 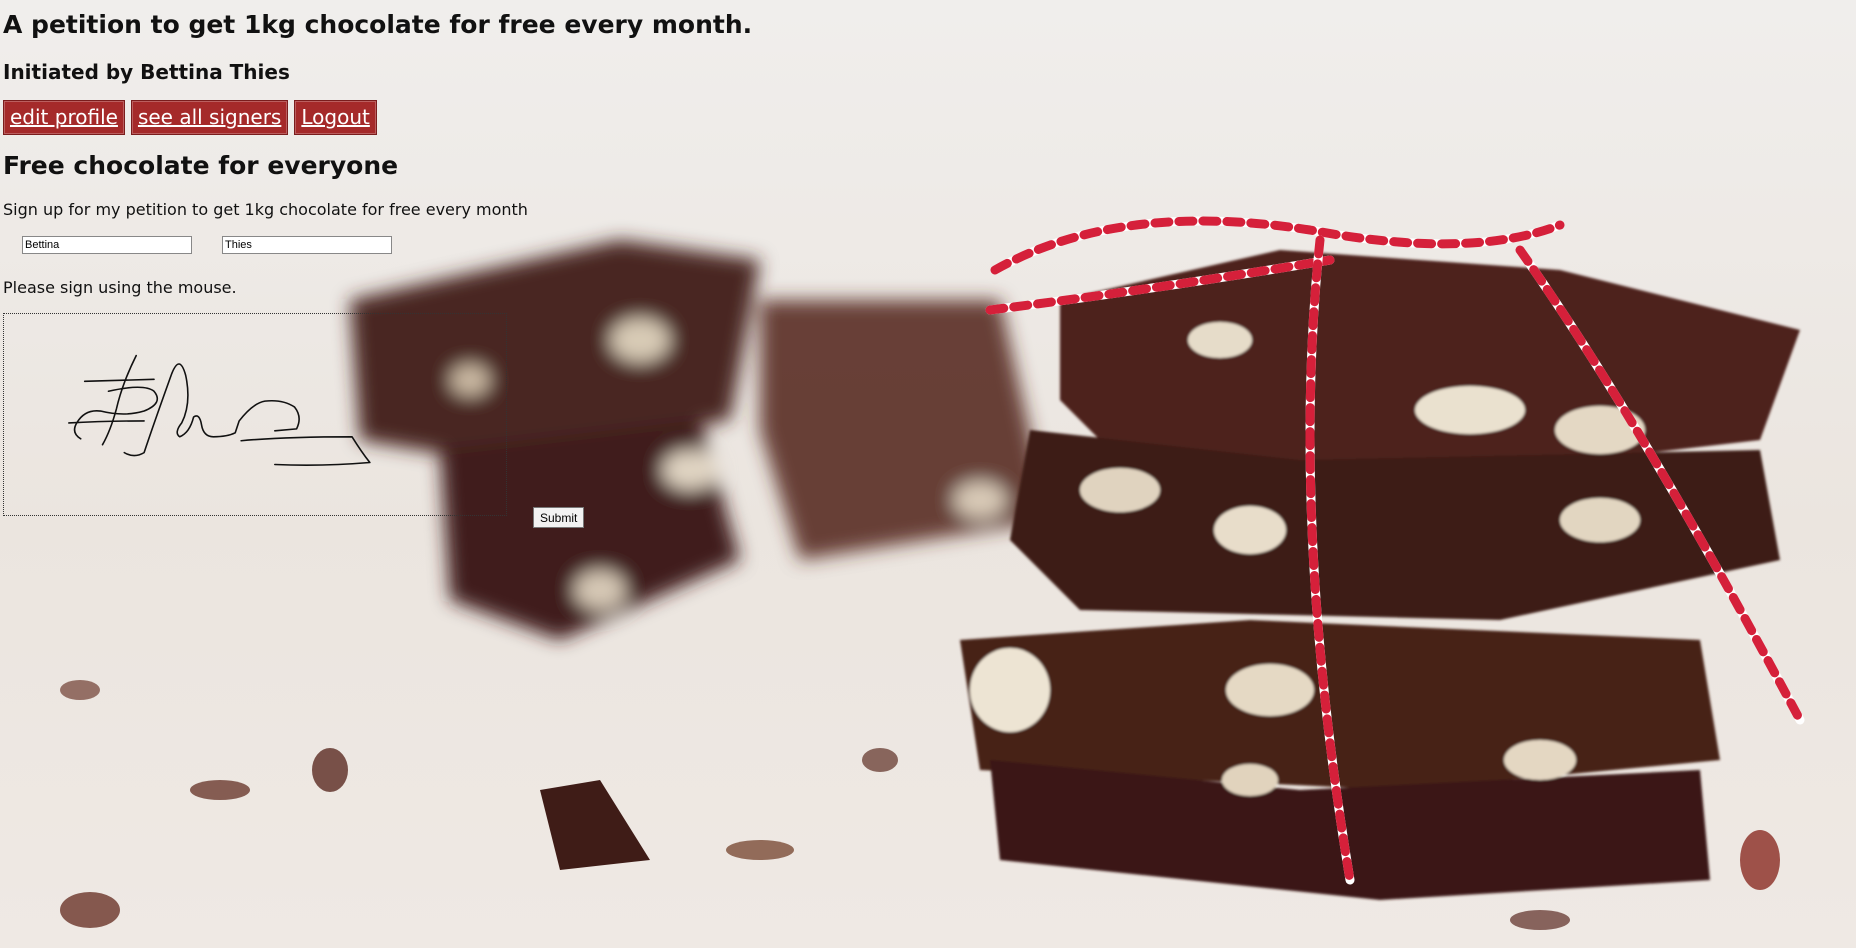 I want to click on signature-drawing, so click(x=219, y=410).